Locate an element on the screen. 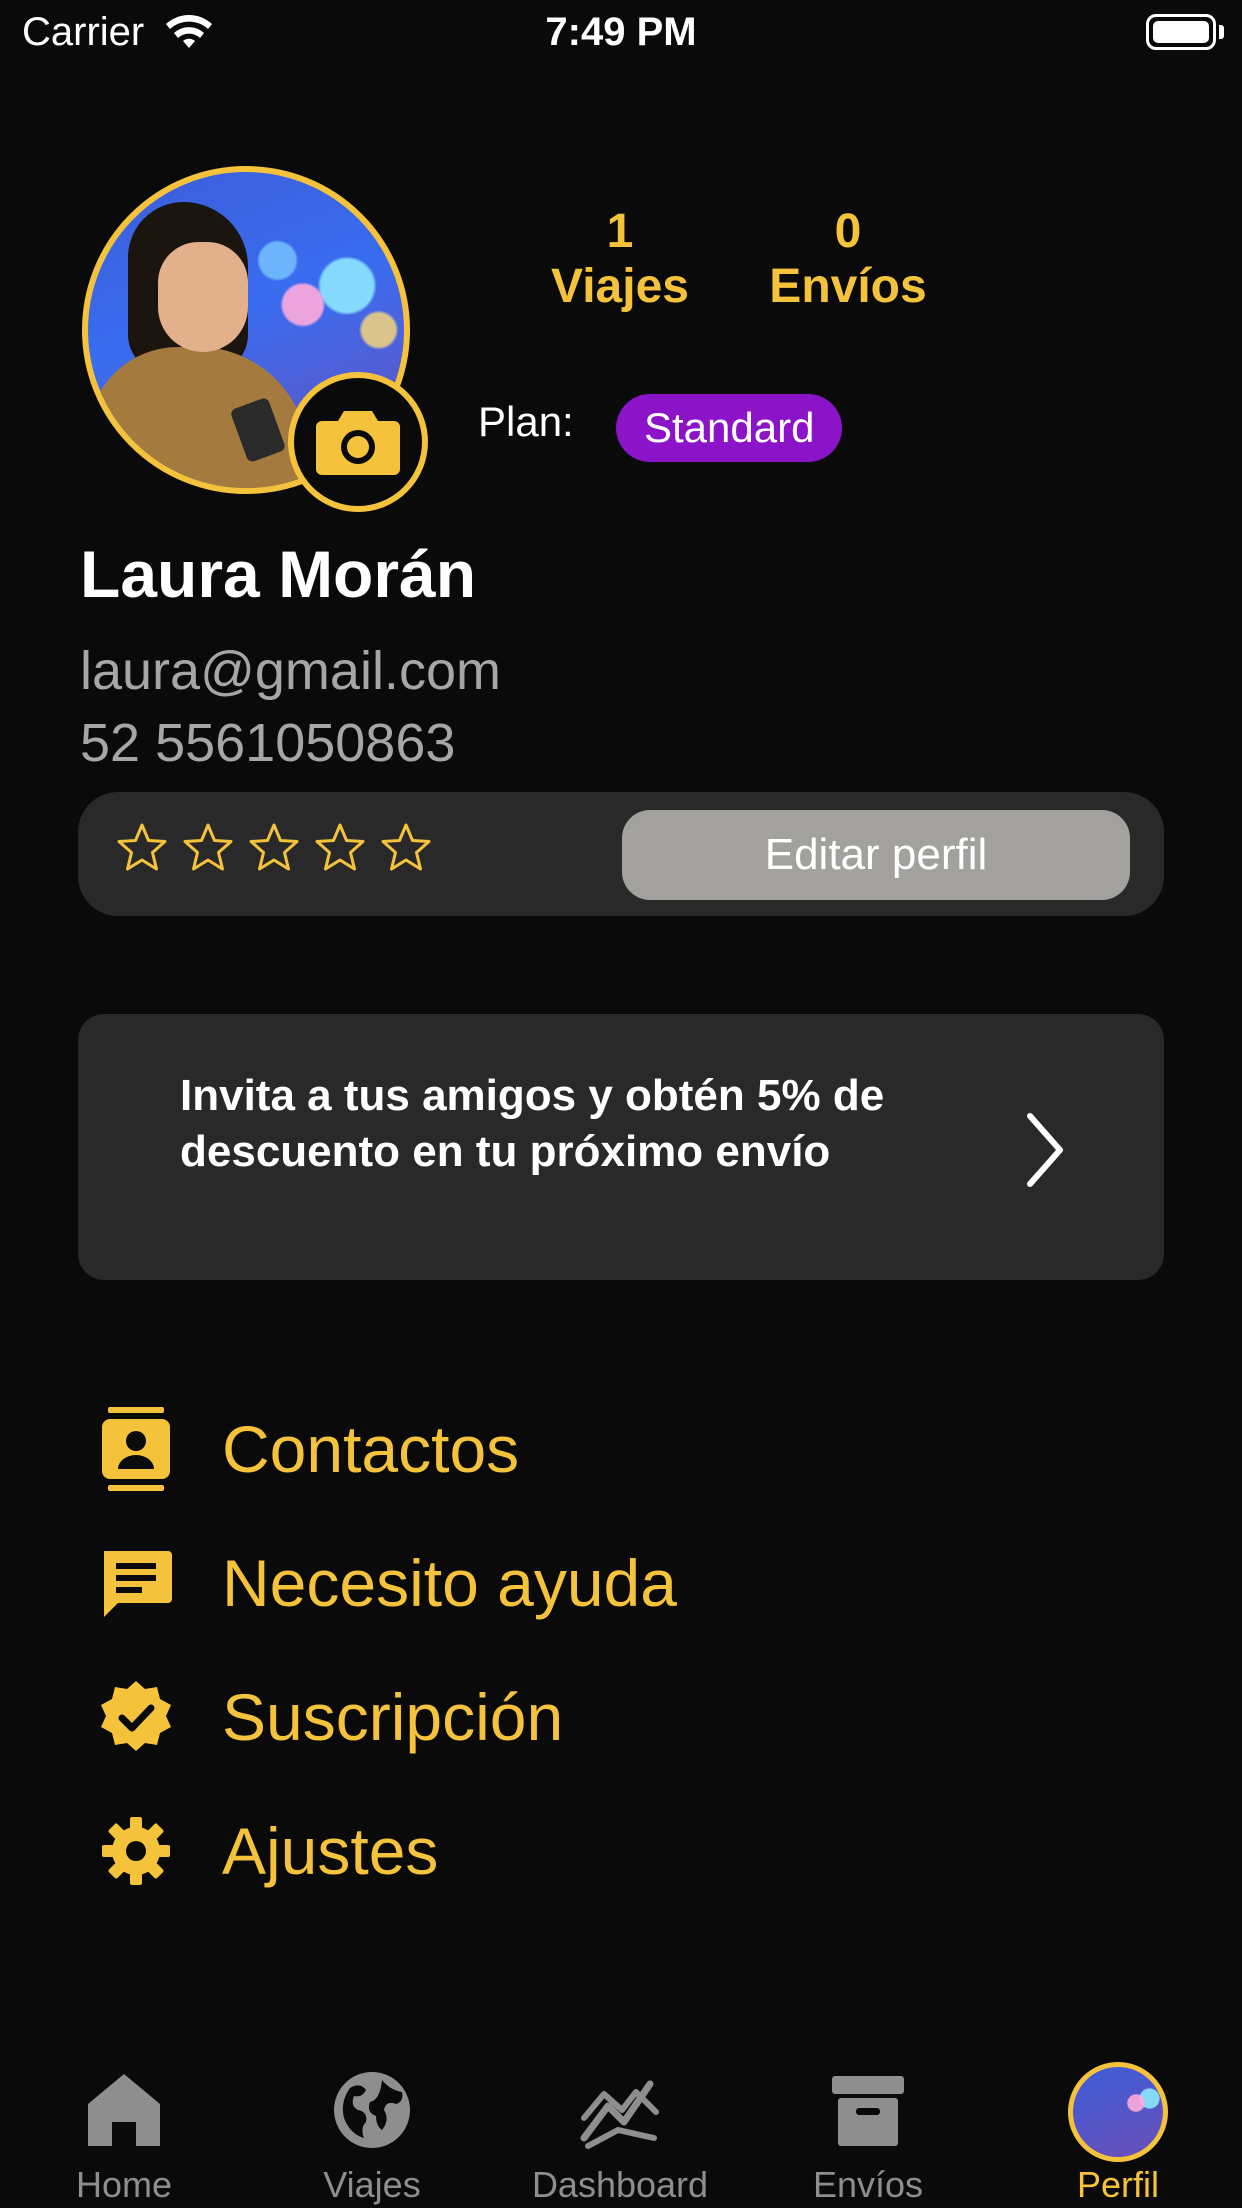  avatar is located at coordinates (1118, 2112).